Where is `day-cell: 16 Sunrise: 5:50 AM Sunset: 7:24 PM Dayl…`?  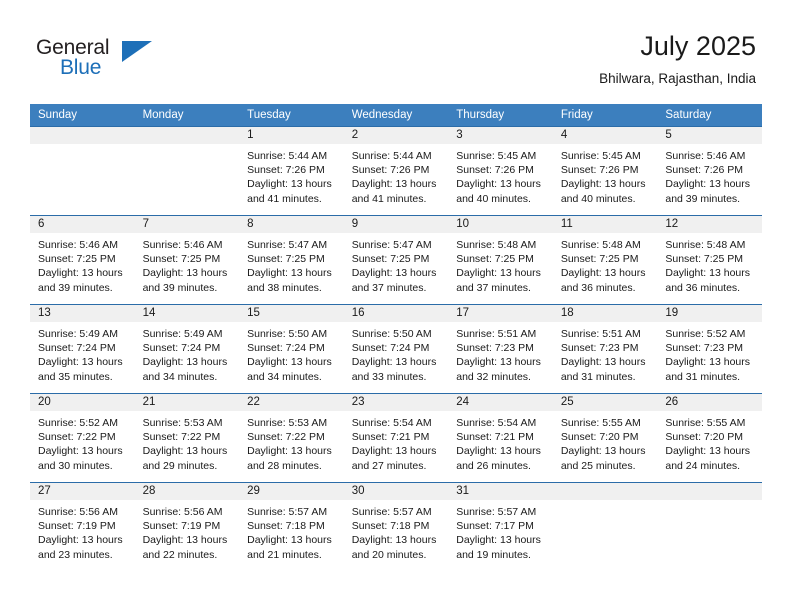 day-cell: 16 Sunrise: 5:50 AM Sunset: 7:24 PM Dayl… is located at coordinates (396, 349).